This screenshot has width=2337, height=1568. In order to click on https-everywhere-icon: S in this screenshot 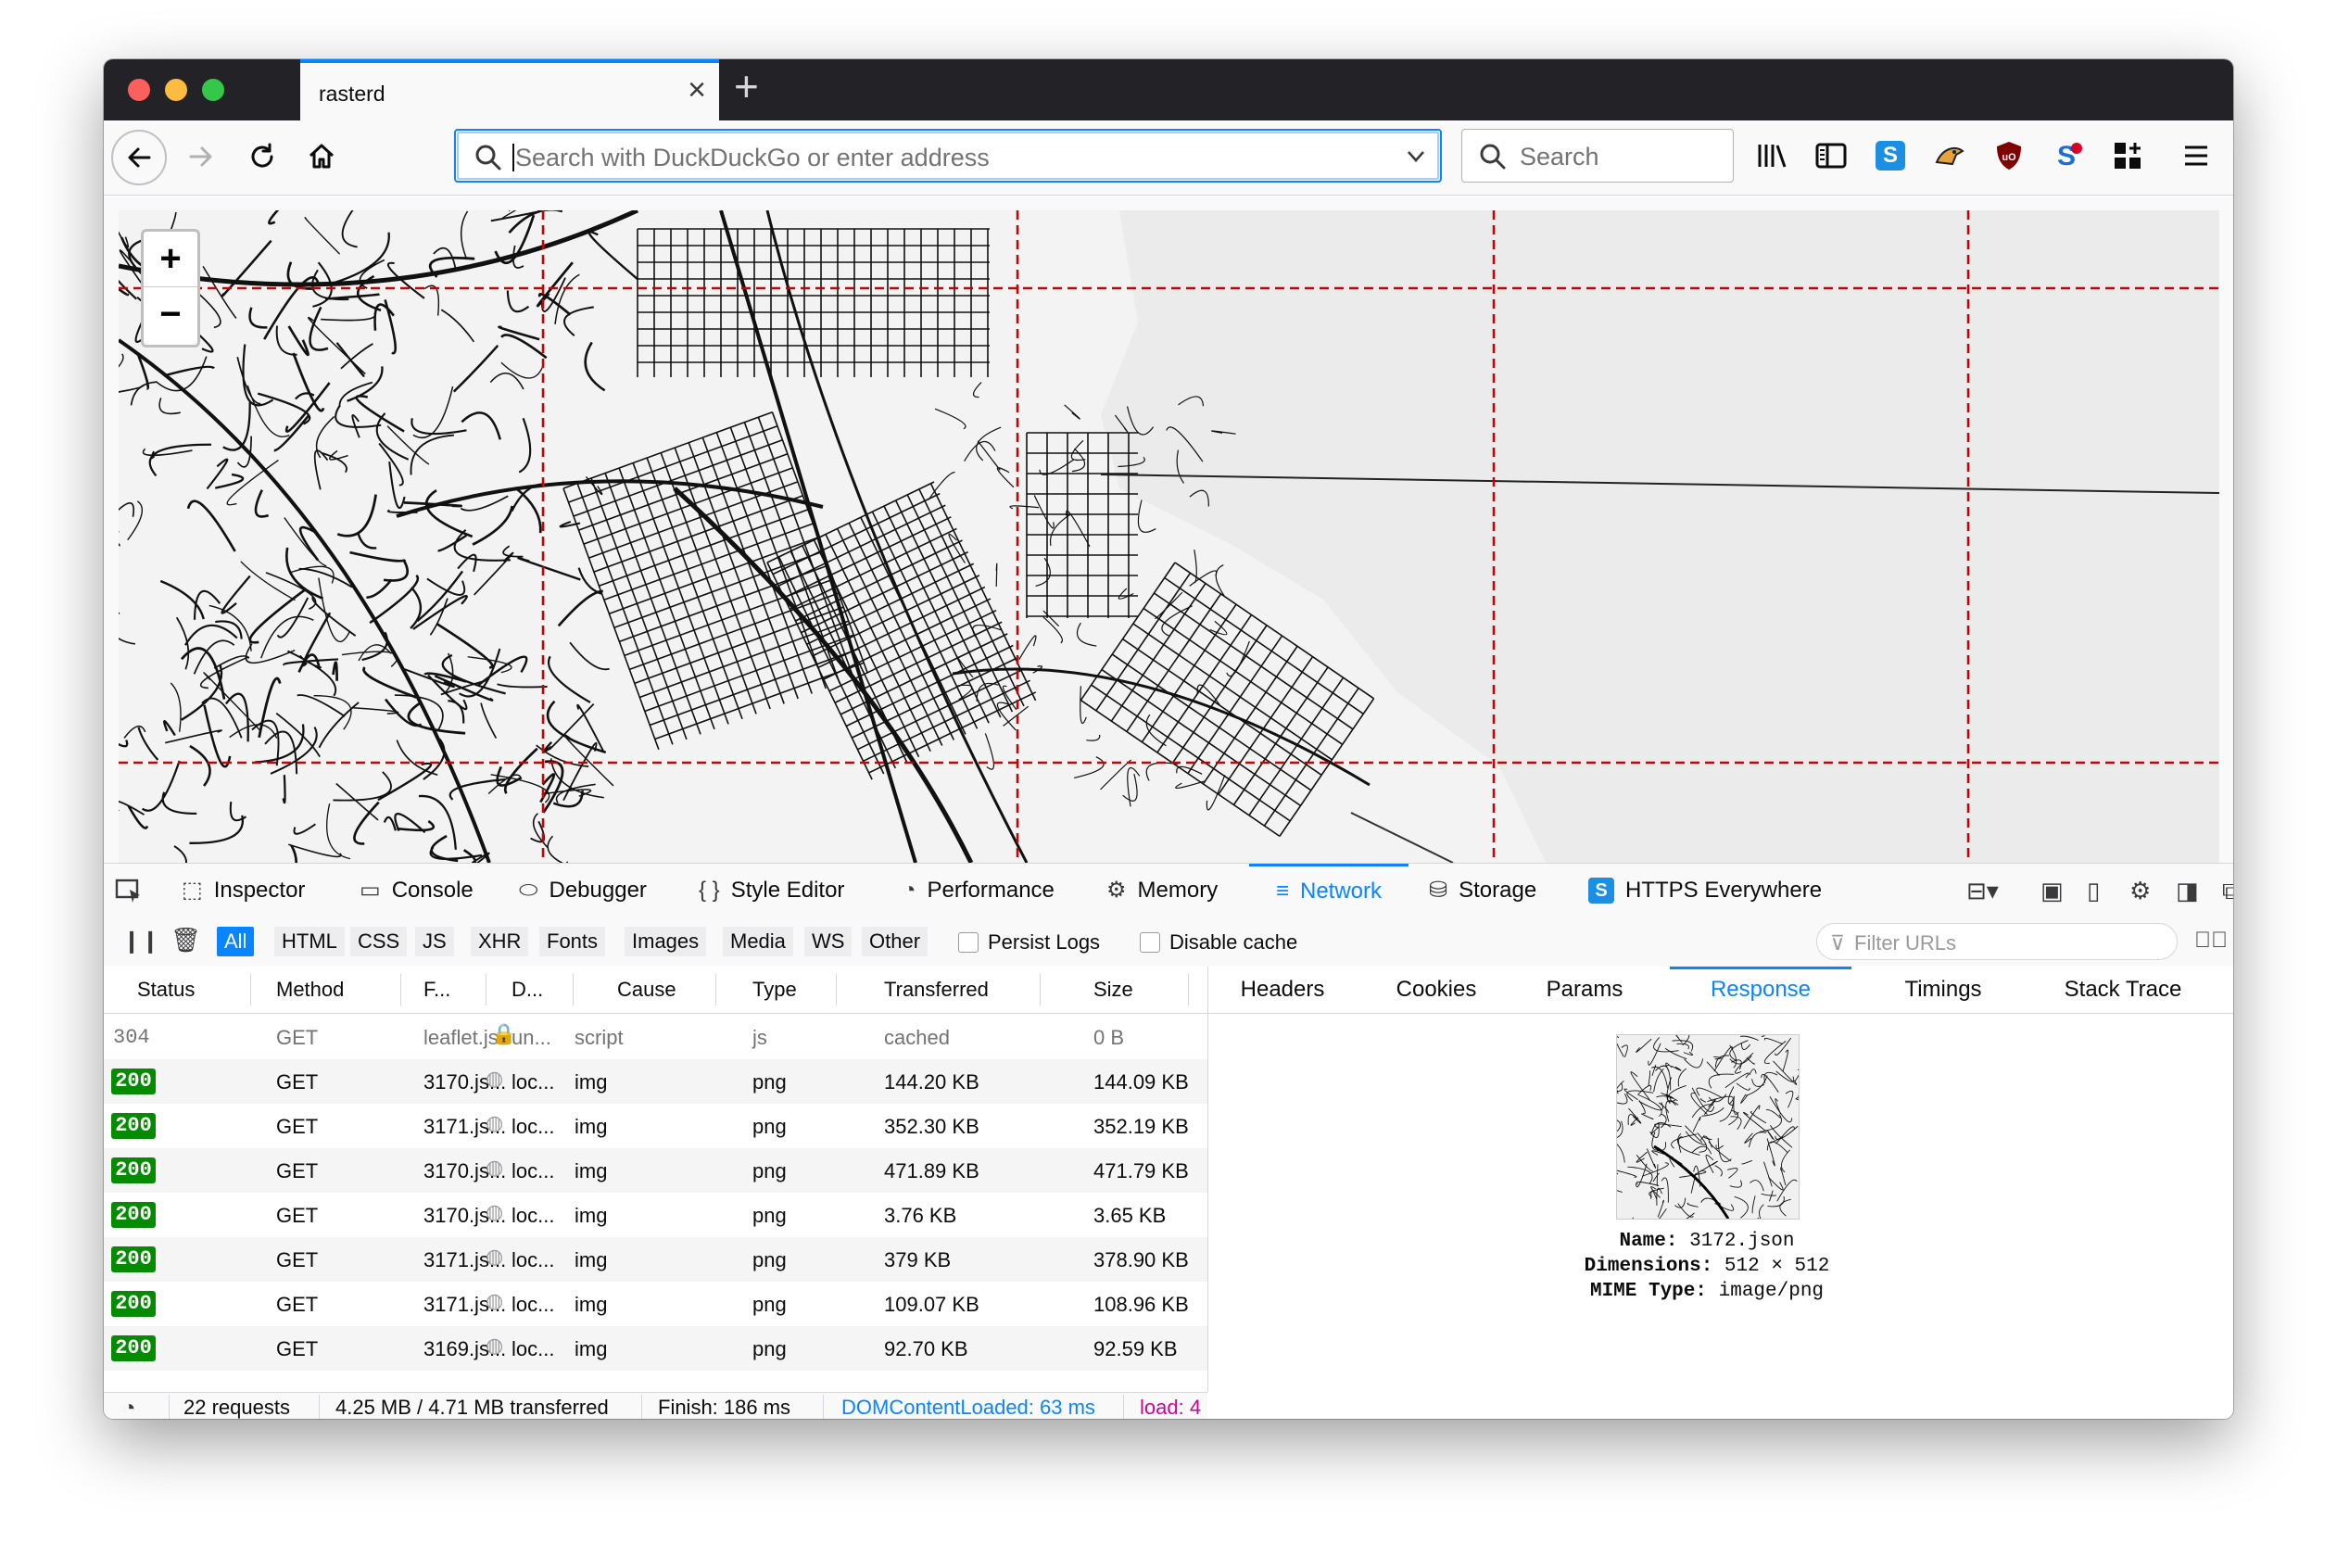, I will do `click(2068, 155)`.